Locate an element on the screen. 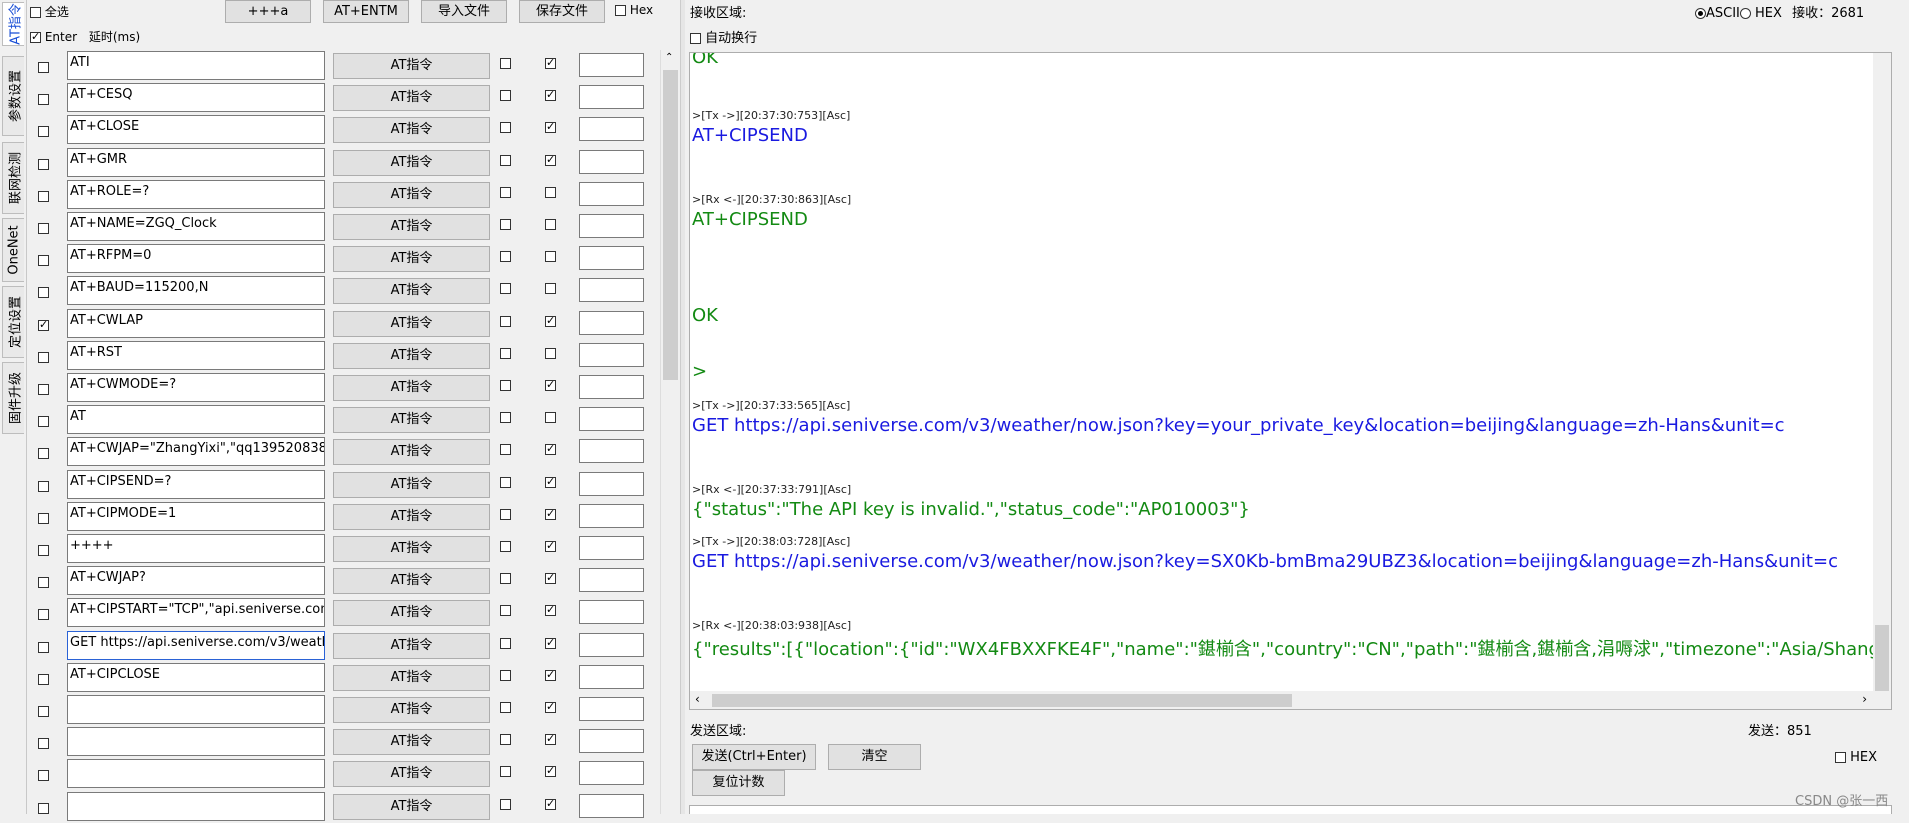  tab-network-check: 联网检测 is located at coordinates (13, 178).